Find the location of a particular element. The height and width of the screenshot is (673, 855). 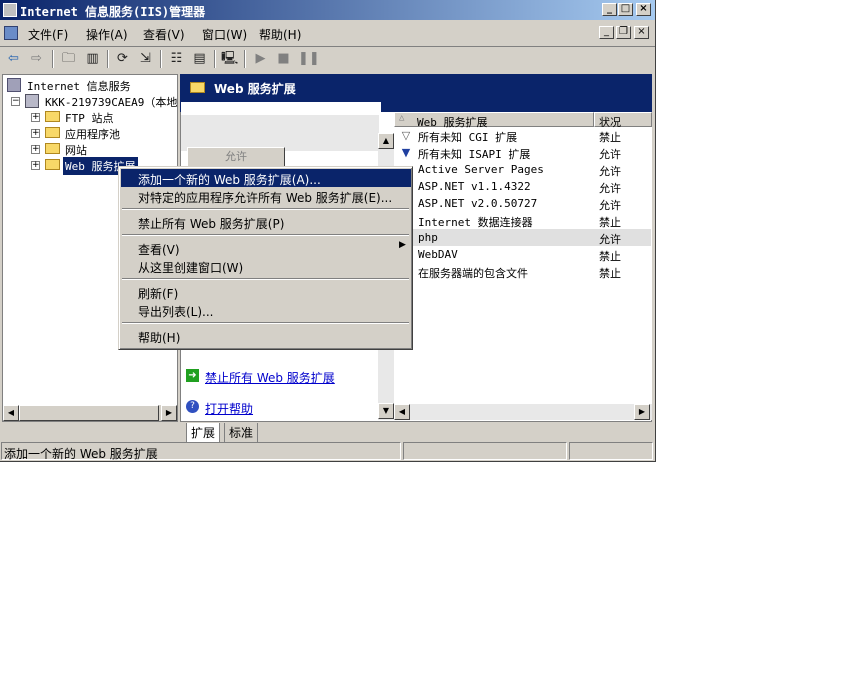

computer-icon: 🖳 is located at coordinates (229, 58).